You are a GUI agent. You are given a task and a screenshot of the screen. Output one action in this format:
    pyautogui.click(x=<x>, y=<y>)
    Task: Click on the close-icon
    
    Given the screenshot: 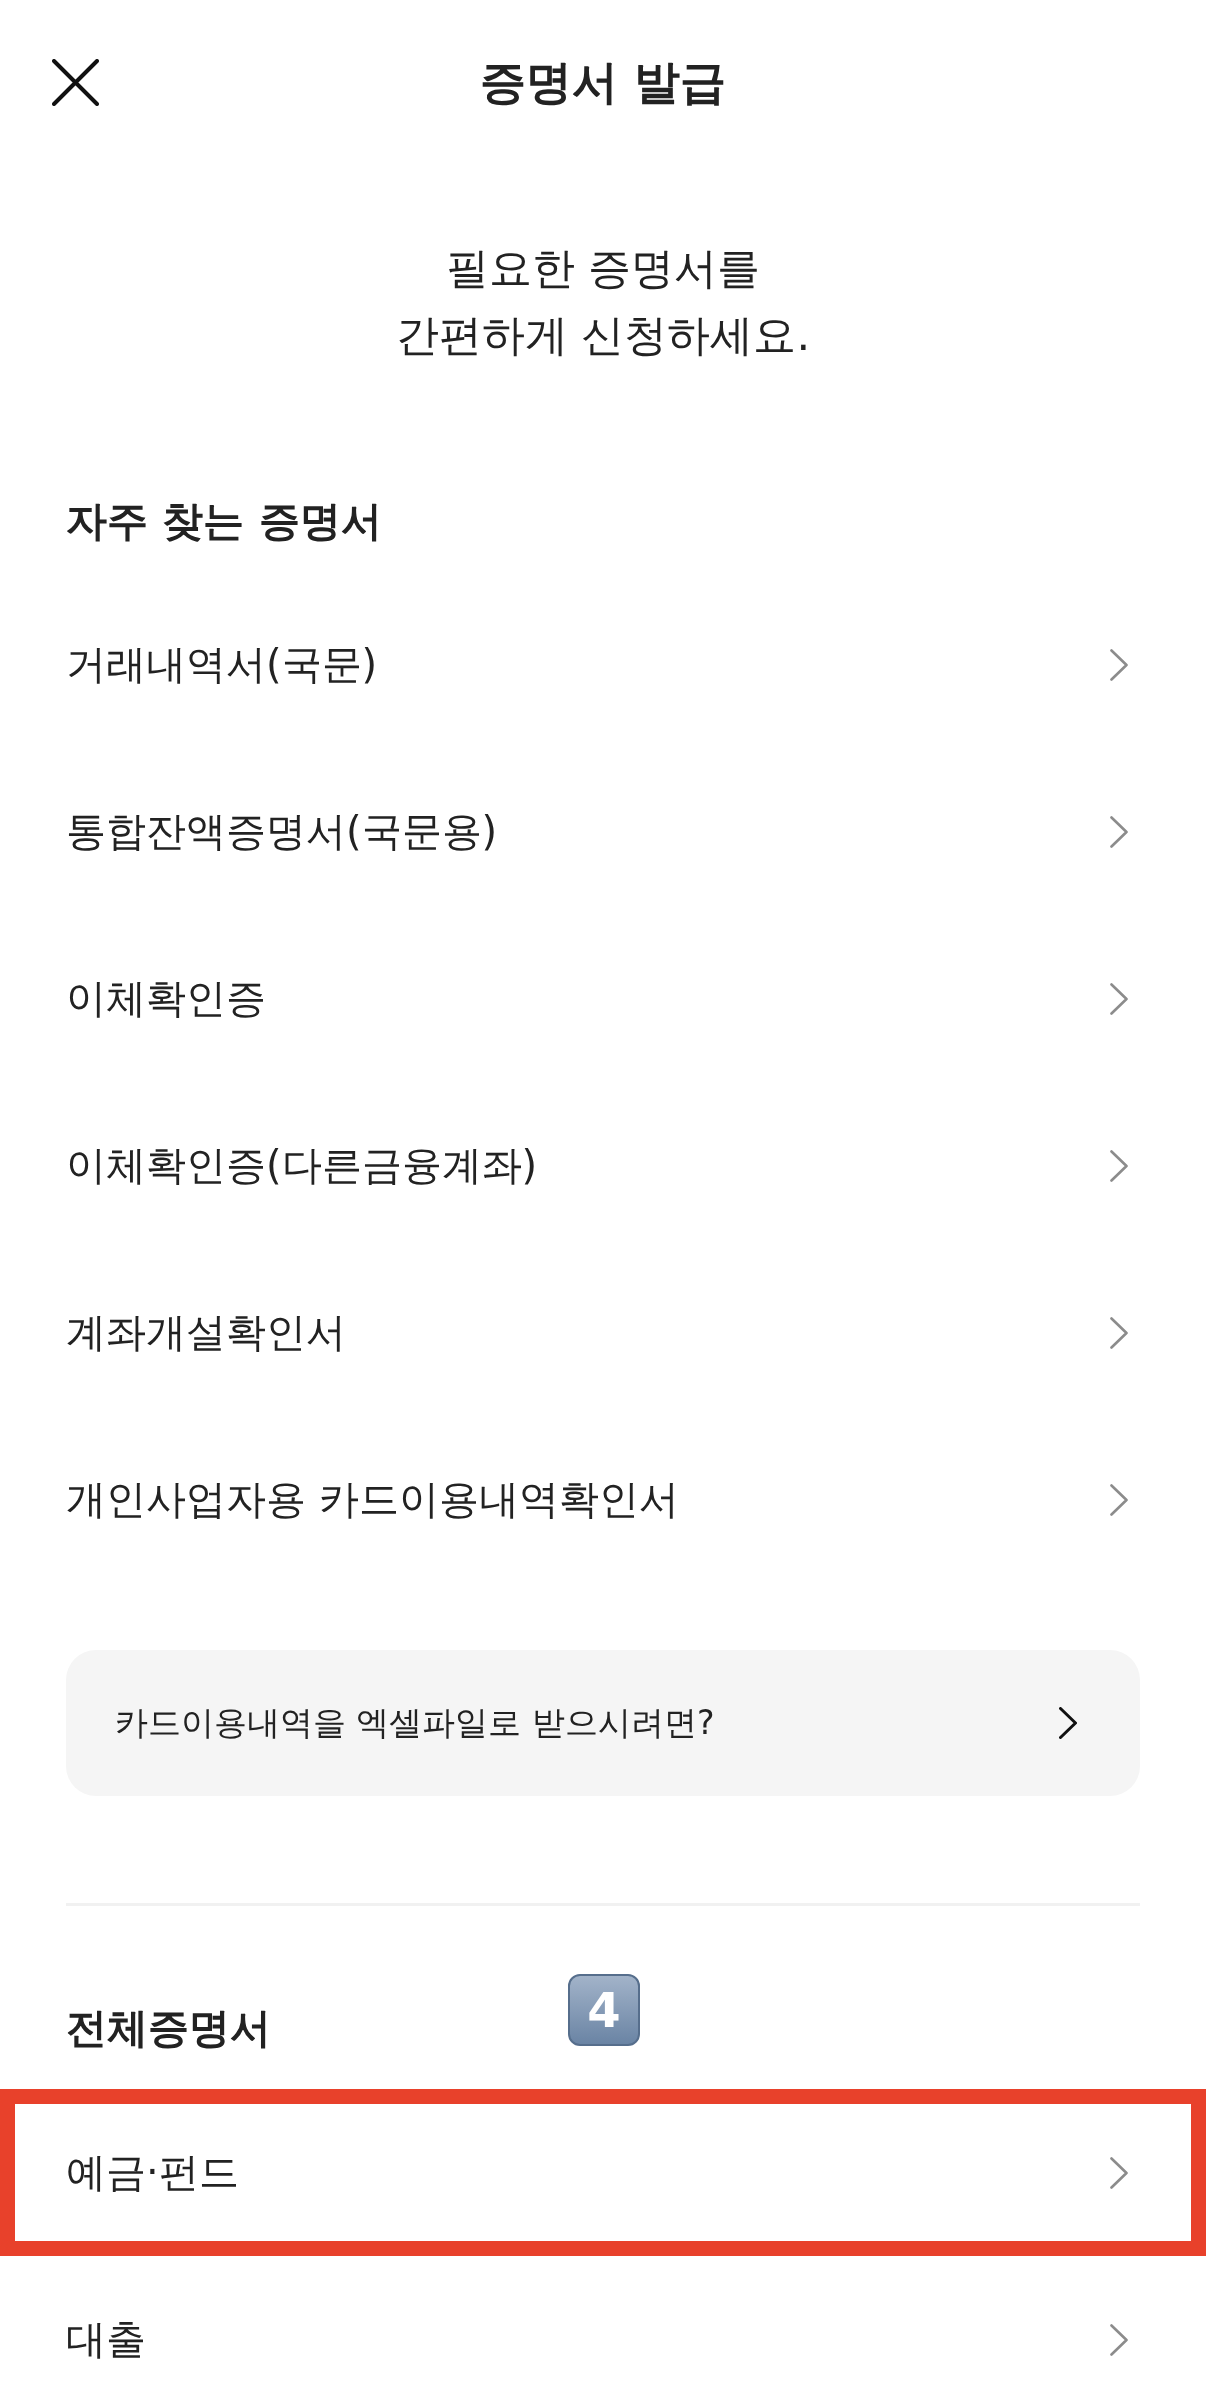 What is the action you would take?
    pyautogui.click(x=75, y=82)
    